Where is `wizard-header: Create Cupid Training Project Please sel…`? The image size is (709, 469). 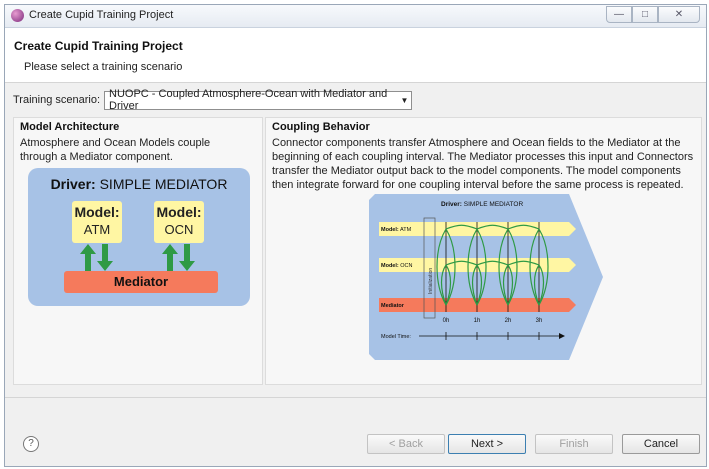
wizard-header: Create Cupid Training Project Please sel… is located at coordinates (355, 55).